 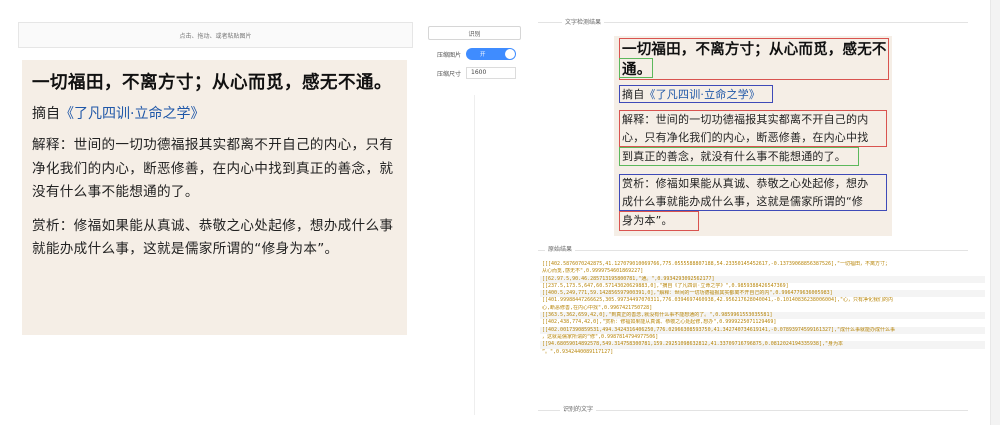 What do you see at coordinates (745, 137) in the screenshot?
I see `detect-explain-line2: 心，只有净化我们的内心，断恶修善，在内心中找` at bounding box center [745, 137].